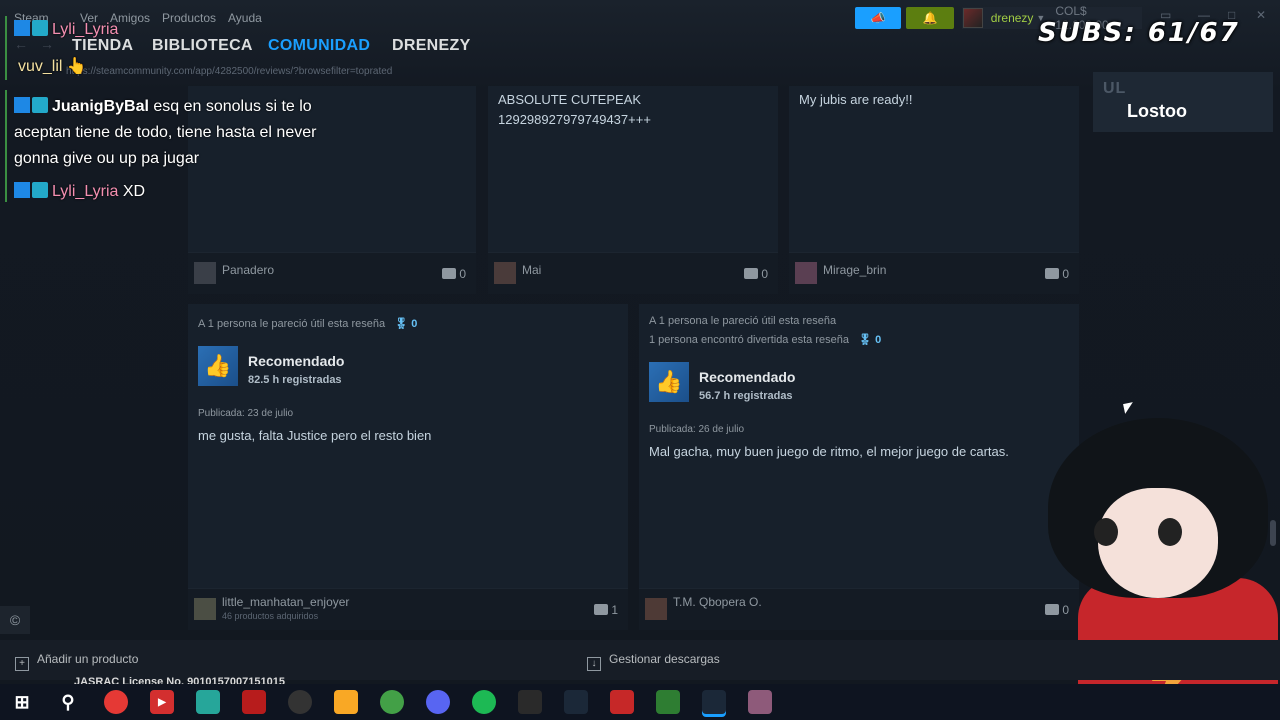 Image resolution: width=1280 pixels, height=720 pixels. Describe the element at coordinates (246, 413) in the screenshot. I see `publish-date: Publicada: 23 de julio` at that location.